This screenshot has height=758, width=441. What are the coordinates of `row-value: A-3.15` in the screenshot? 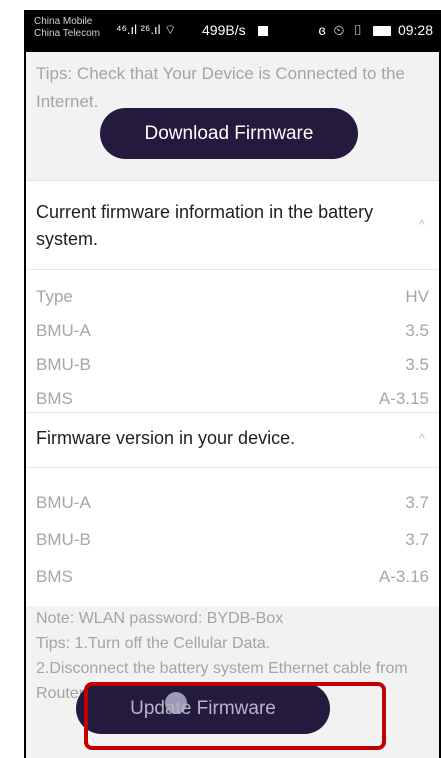 It's located at (403, 398).